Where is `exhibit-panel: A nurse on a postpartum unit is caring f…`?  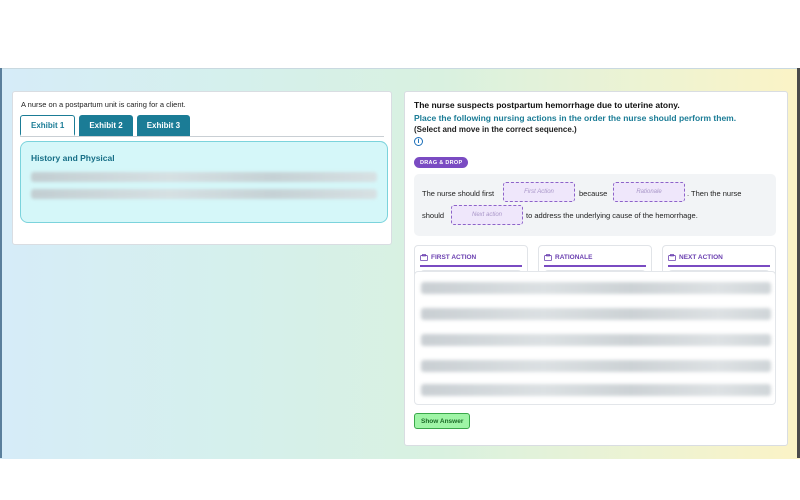
exhibit-panel: A nurse on a postpartum unit is caring f… is located at coordinates (202, 168).